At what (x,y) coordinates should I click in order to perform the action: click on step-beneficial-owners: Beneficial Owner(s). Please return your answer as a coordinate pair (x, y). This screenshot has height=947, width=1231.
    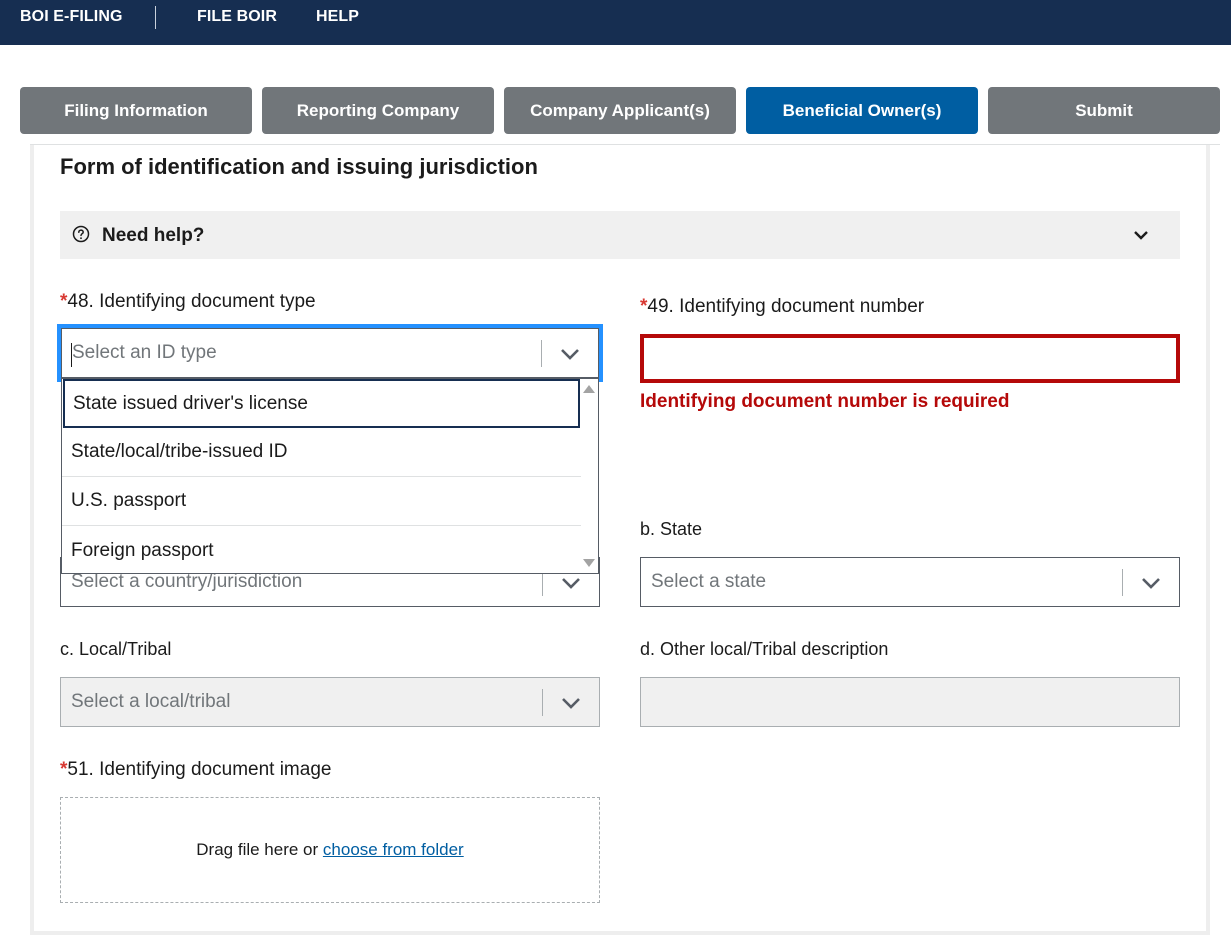
    Looking at the image, I should click on (862, 110).